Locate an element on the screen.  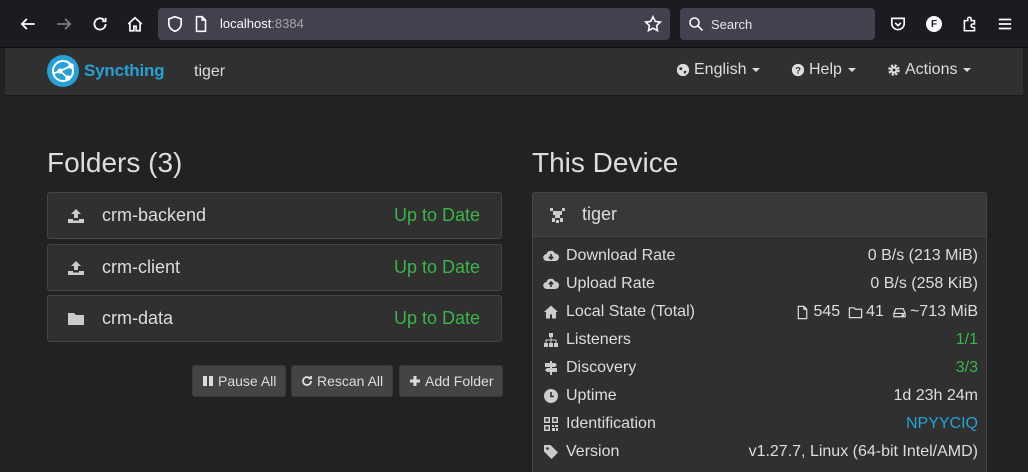
actions-menu: Actions is located at coordinates (929, 70).